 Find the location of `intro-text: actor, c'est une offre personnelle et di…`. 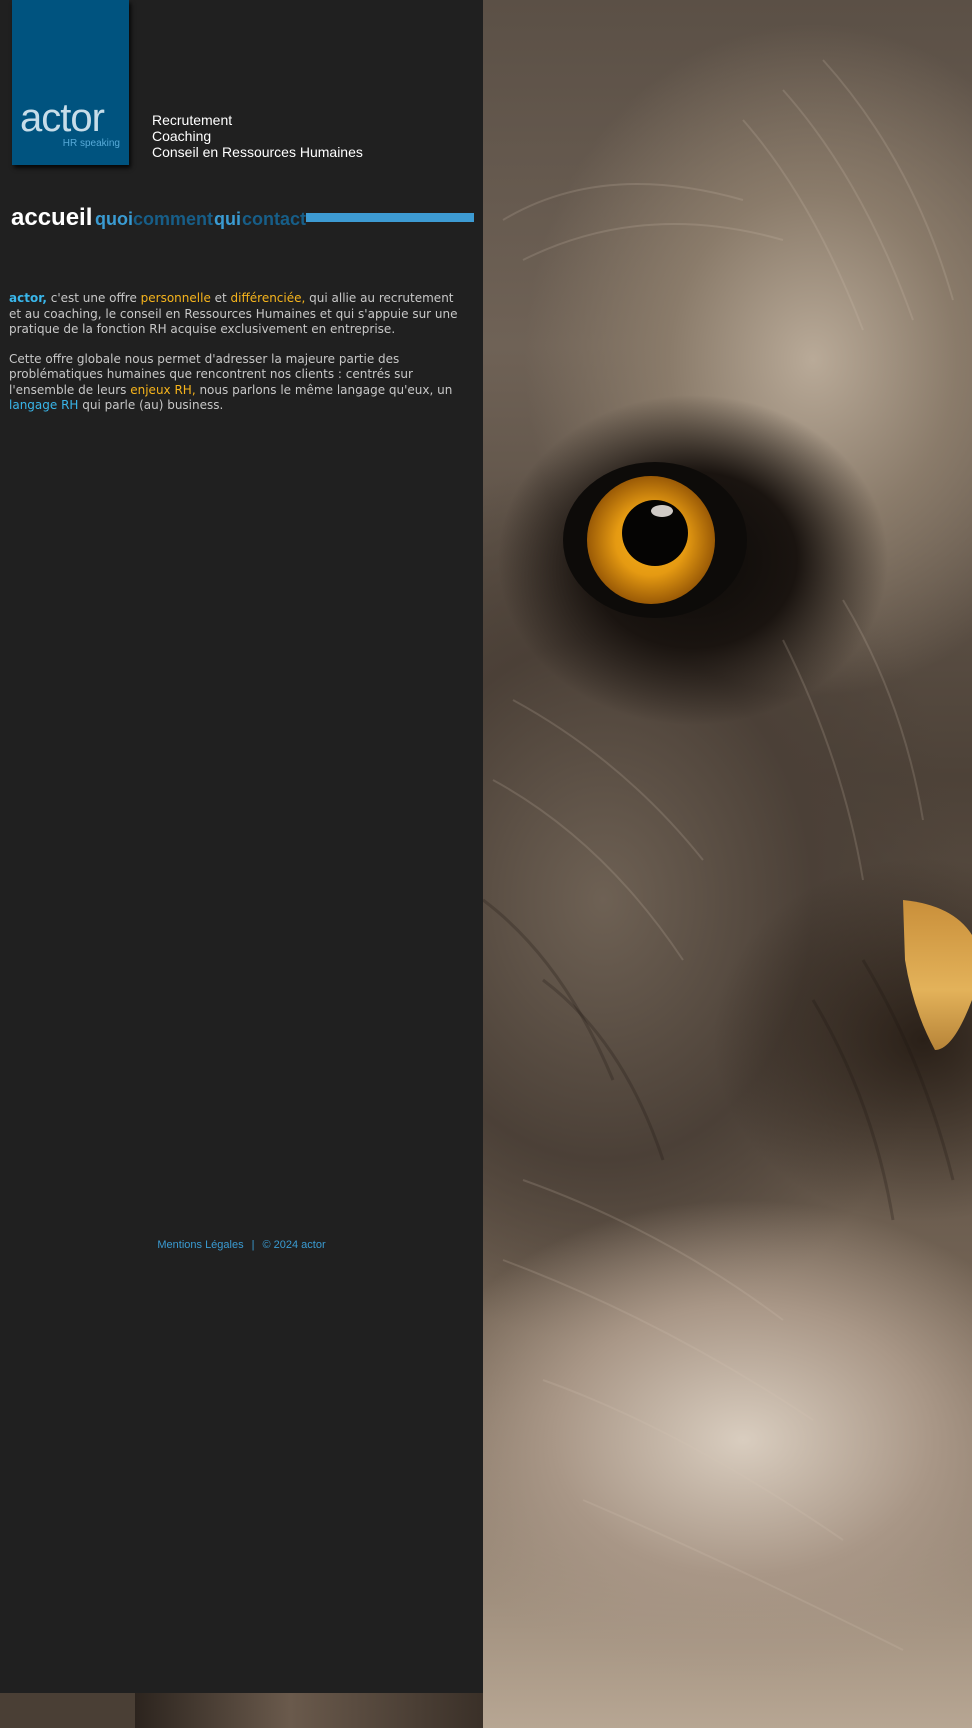

intro-text: actor, c'est une offre personnelle et di… is located at coordinates (236, 359).